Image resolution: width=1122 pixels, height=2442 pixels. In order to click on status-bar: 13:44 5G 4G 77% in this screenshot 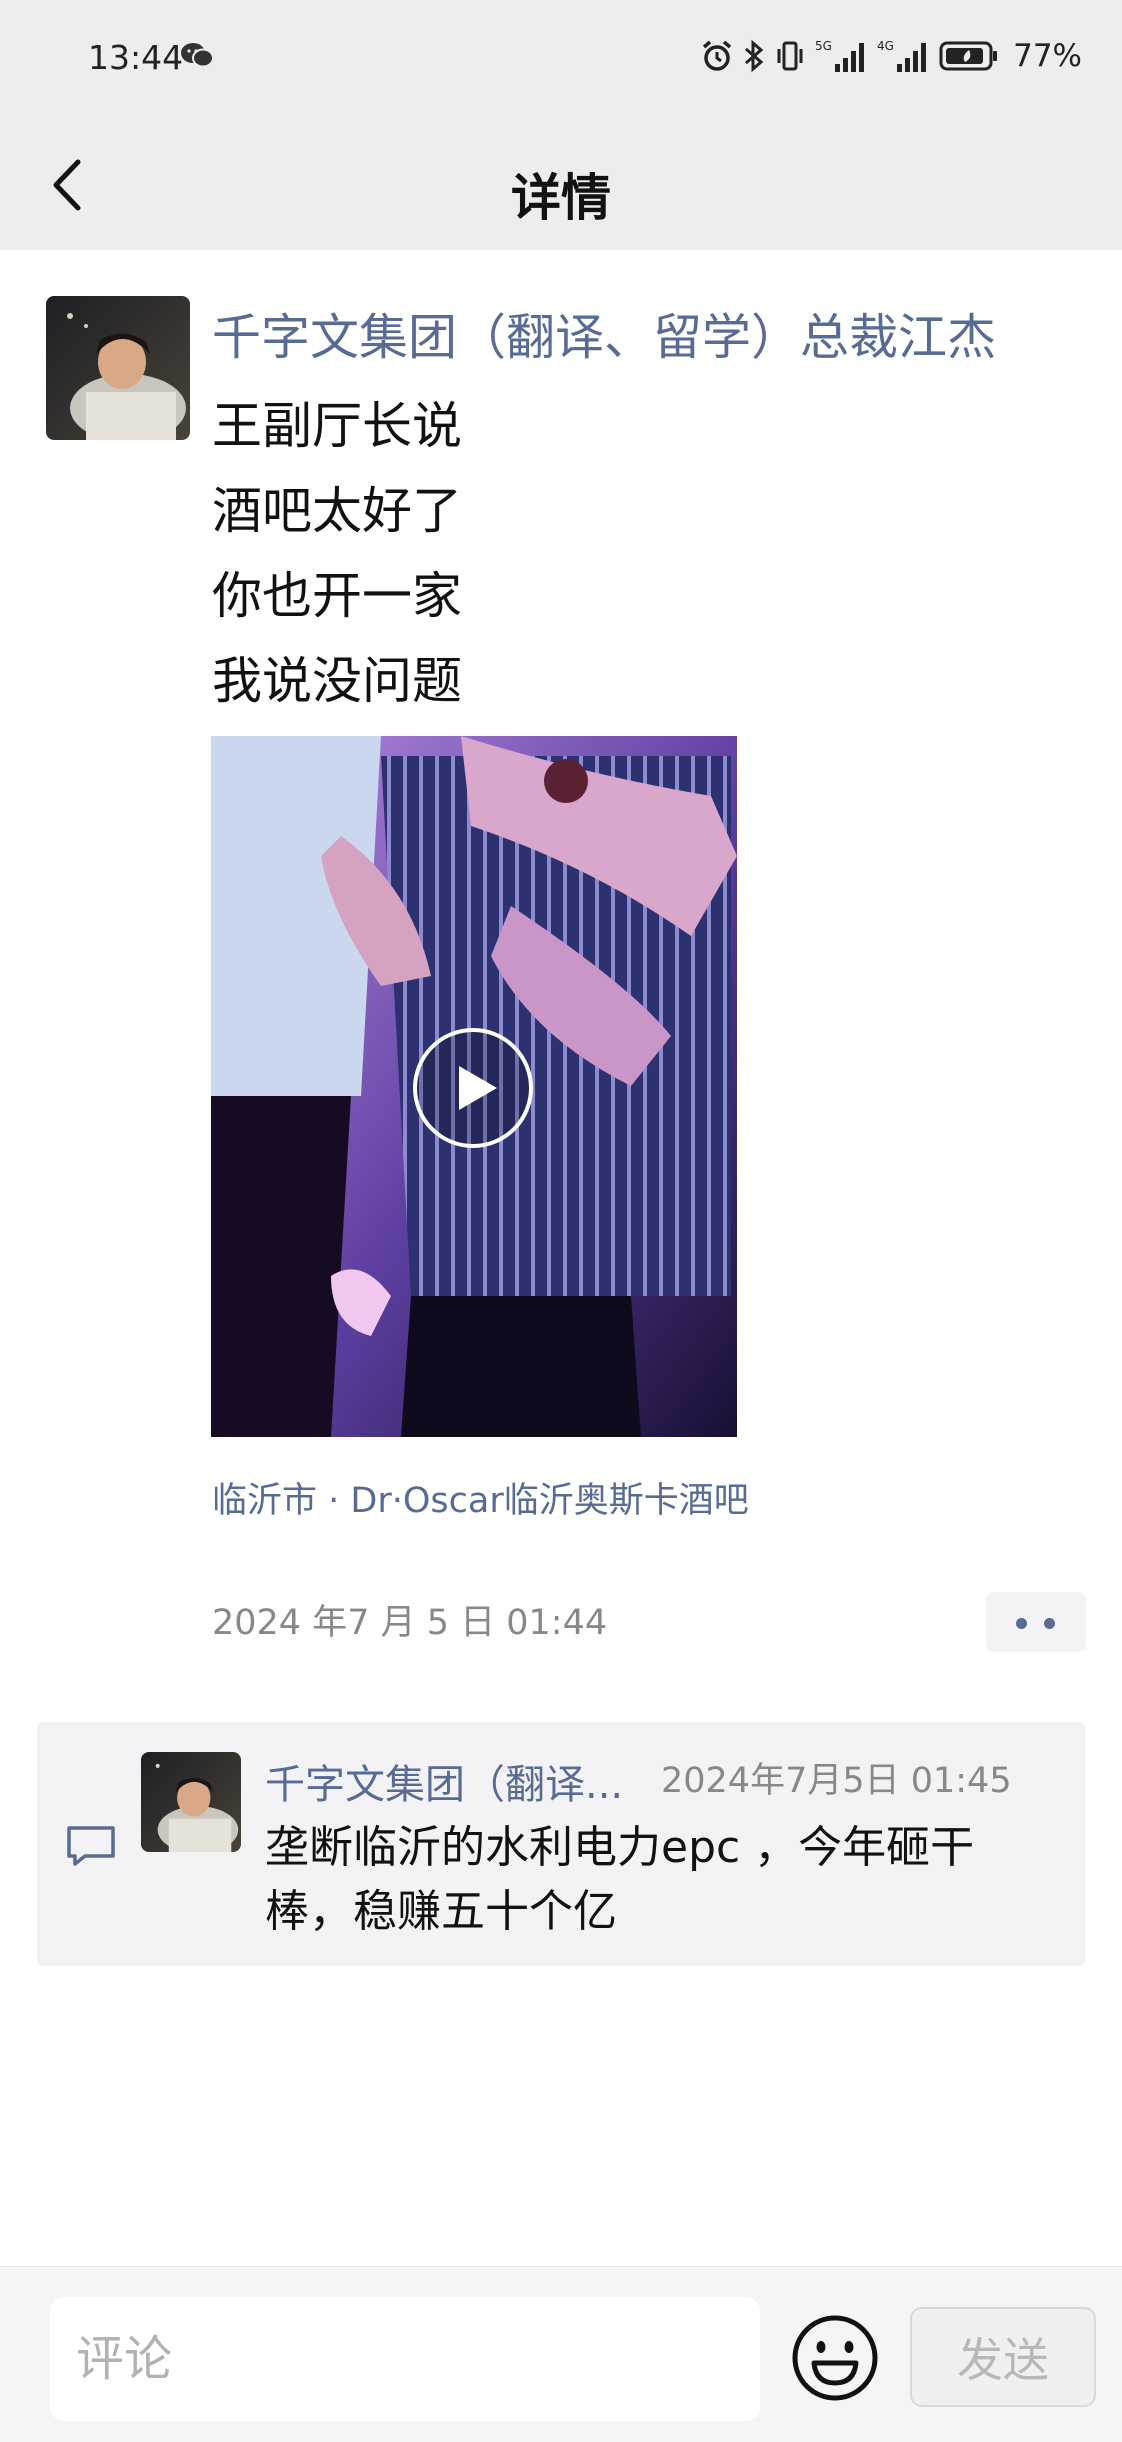, I will do `click(561, 60)`.